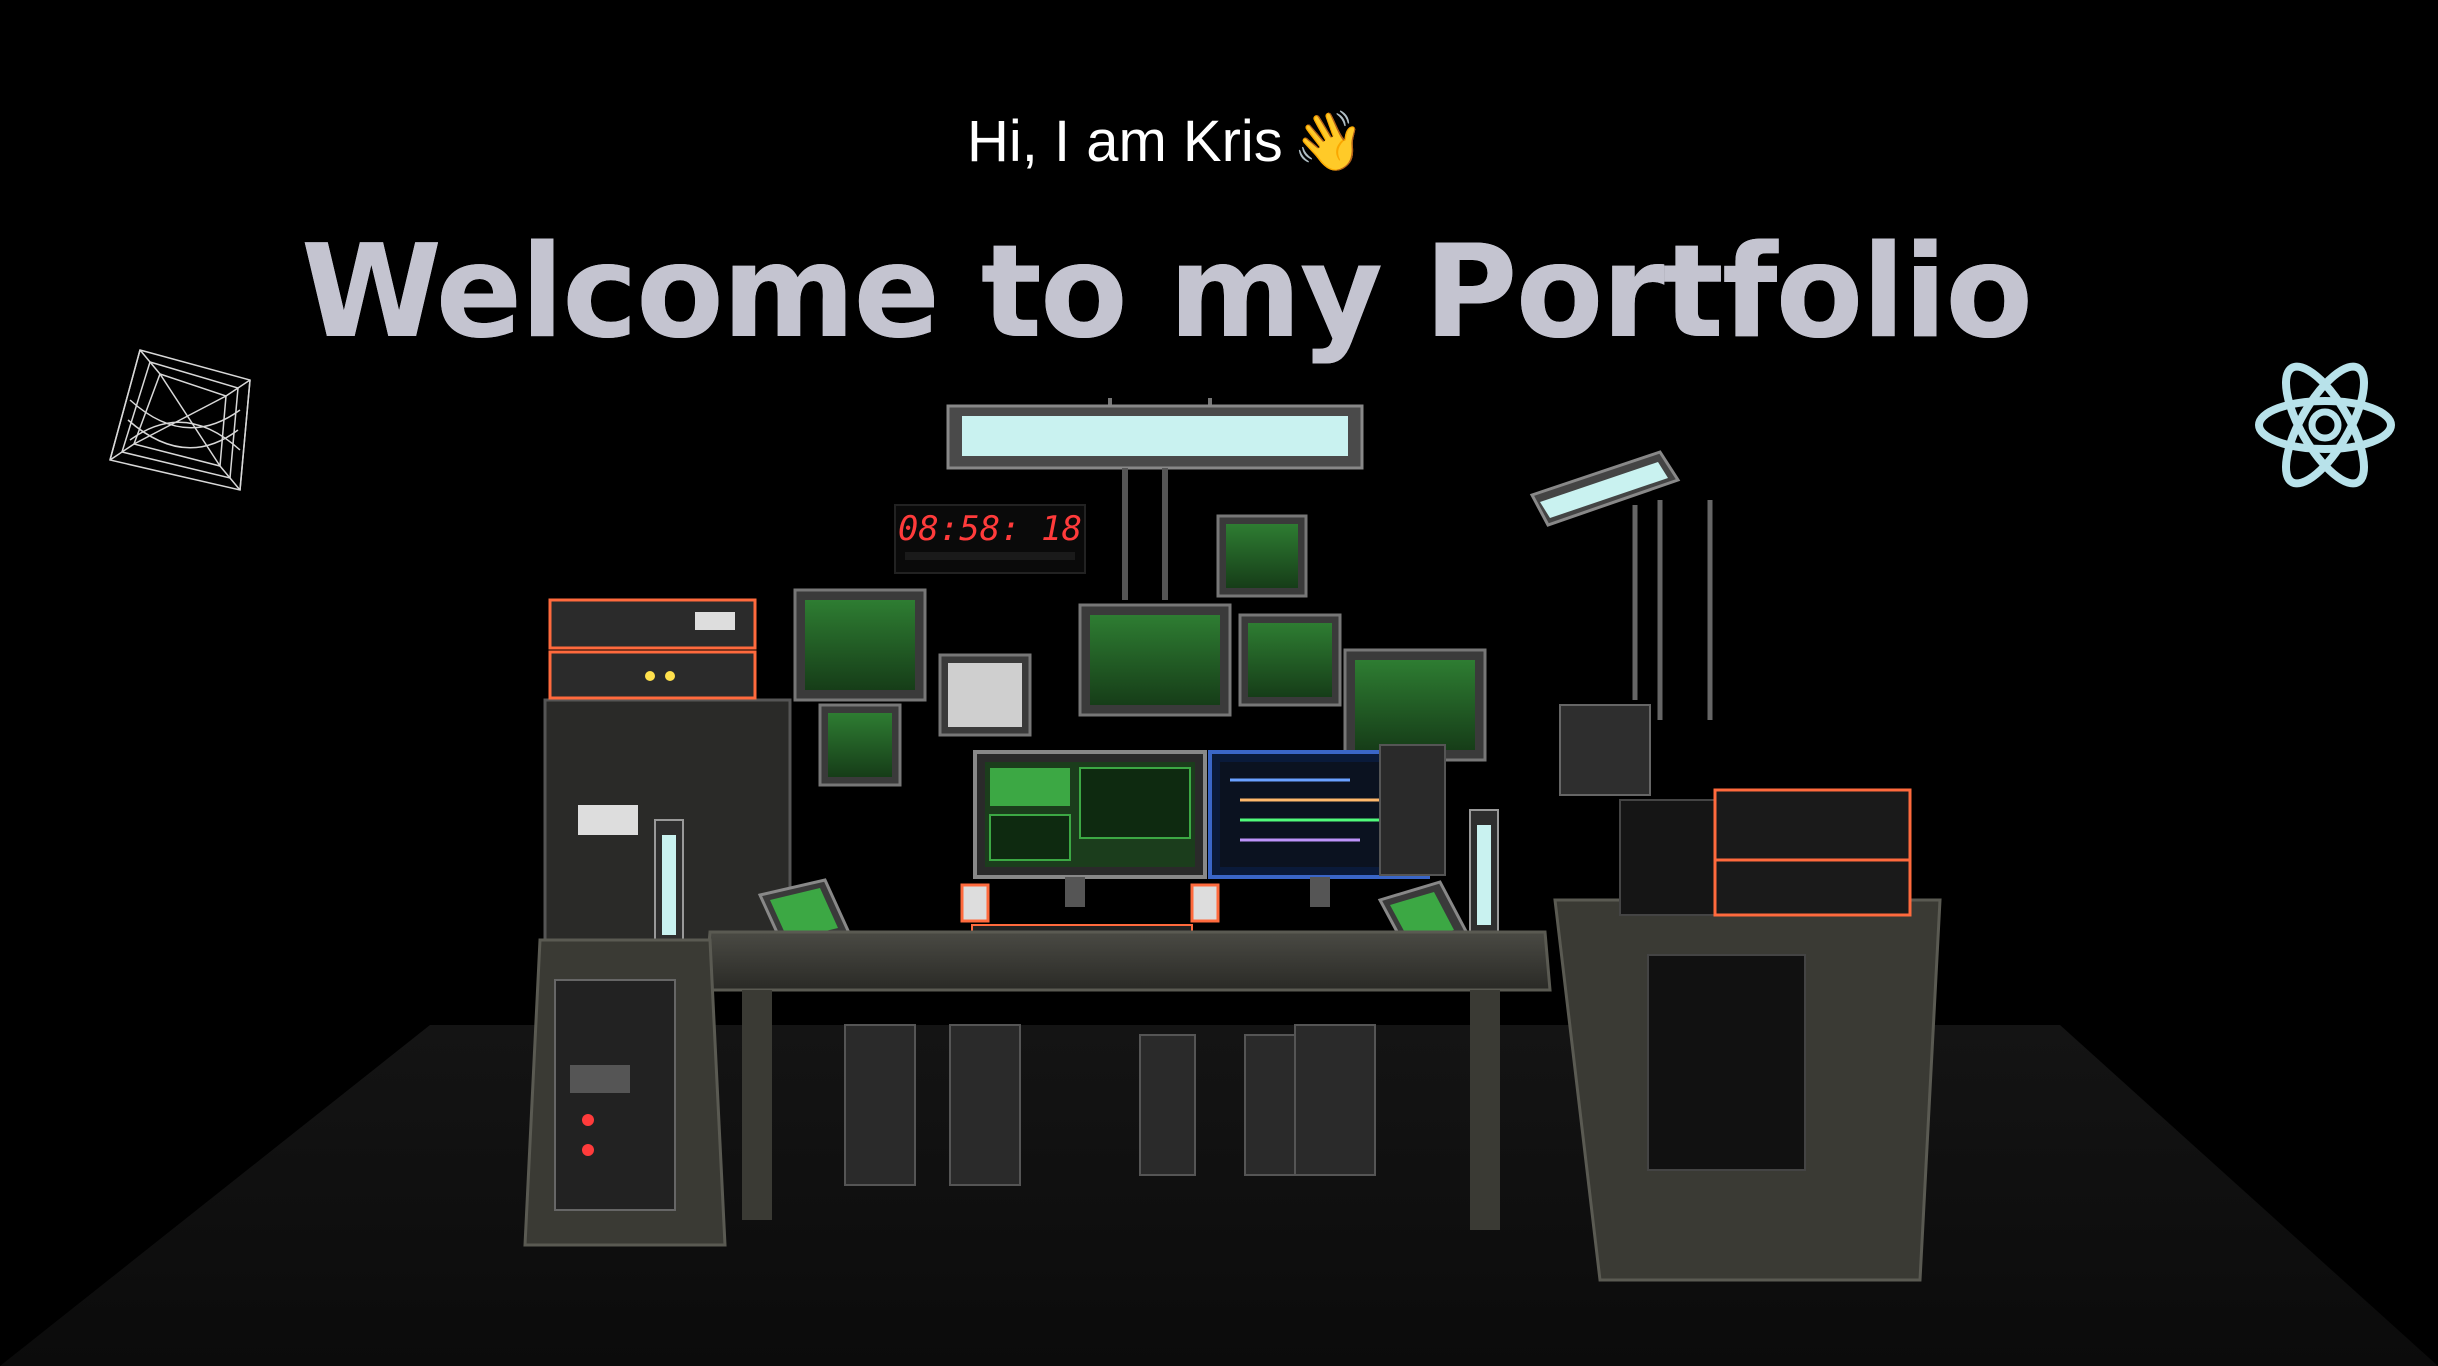 The width and height of the screenshot is (2438, 1366). Describe the element at coordinates (1195, 843) in the screenshot. I see `main-monitors` at that location.